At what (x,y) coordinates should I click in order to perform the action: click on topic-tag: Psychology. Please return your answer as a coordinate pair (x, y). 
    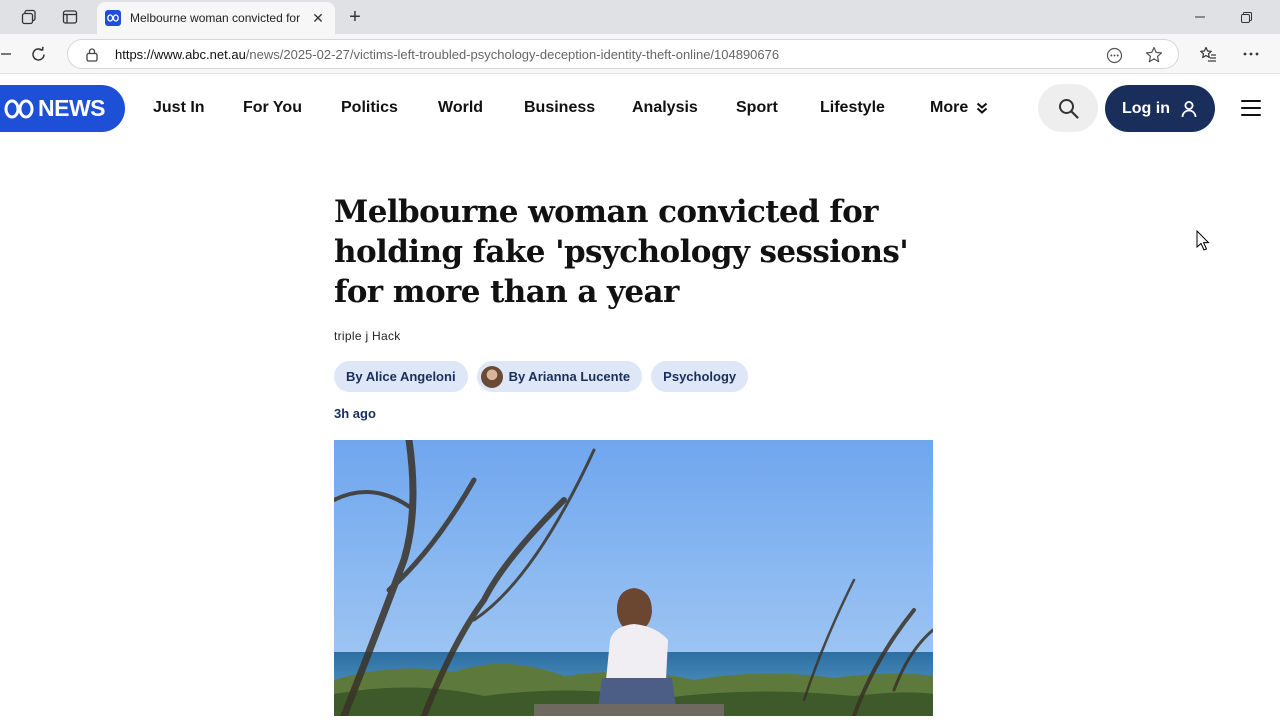
    Looking at the image, I should click on (700, 376).